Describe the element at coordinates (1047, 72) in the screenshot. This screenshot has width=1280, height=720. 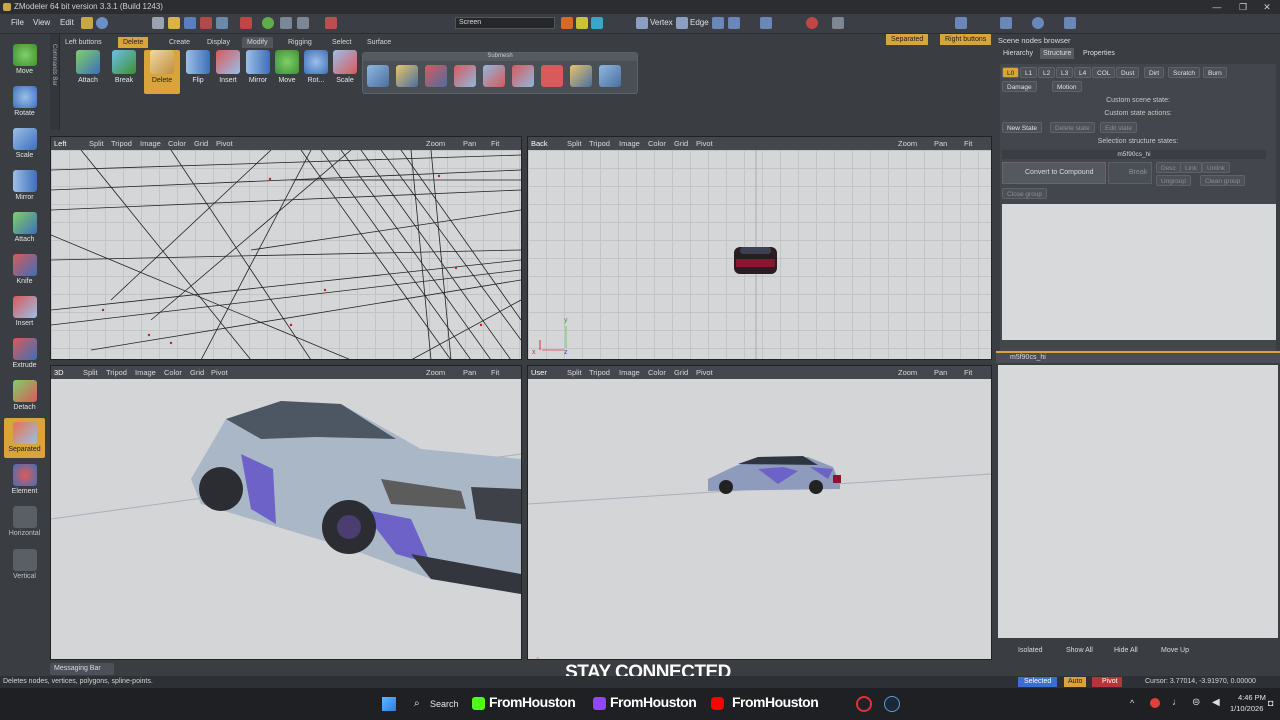
I see `state-l2: L2` at that location.